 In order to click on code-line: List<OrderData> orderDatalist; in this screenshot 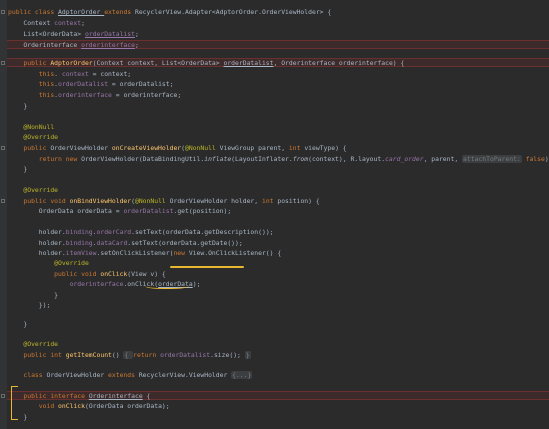, I will do `click(73, 34)`.